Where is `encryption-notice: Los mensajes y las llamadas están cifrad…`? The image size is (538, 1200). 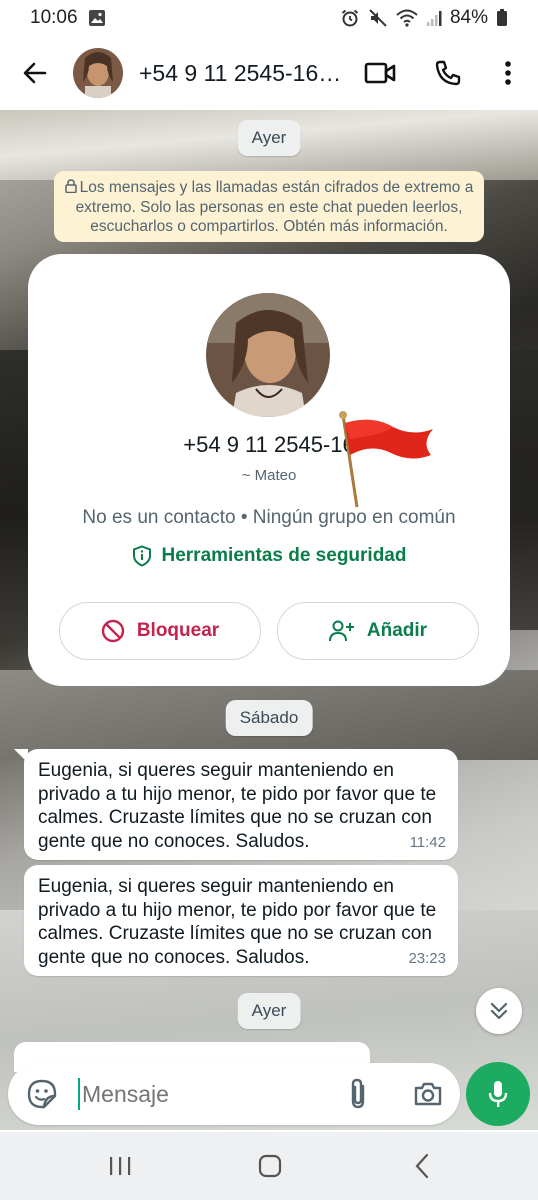
encryption-notice: Los mensajes y las llamadas están cifrad… is located at coordinates (269, 206).